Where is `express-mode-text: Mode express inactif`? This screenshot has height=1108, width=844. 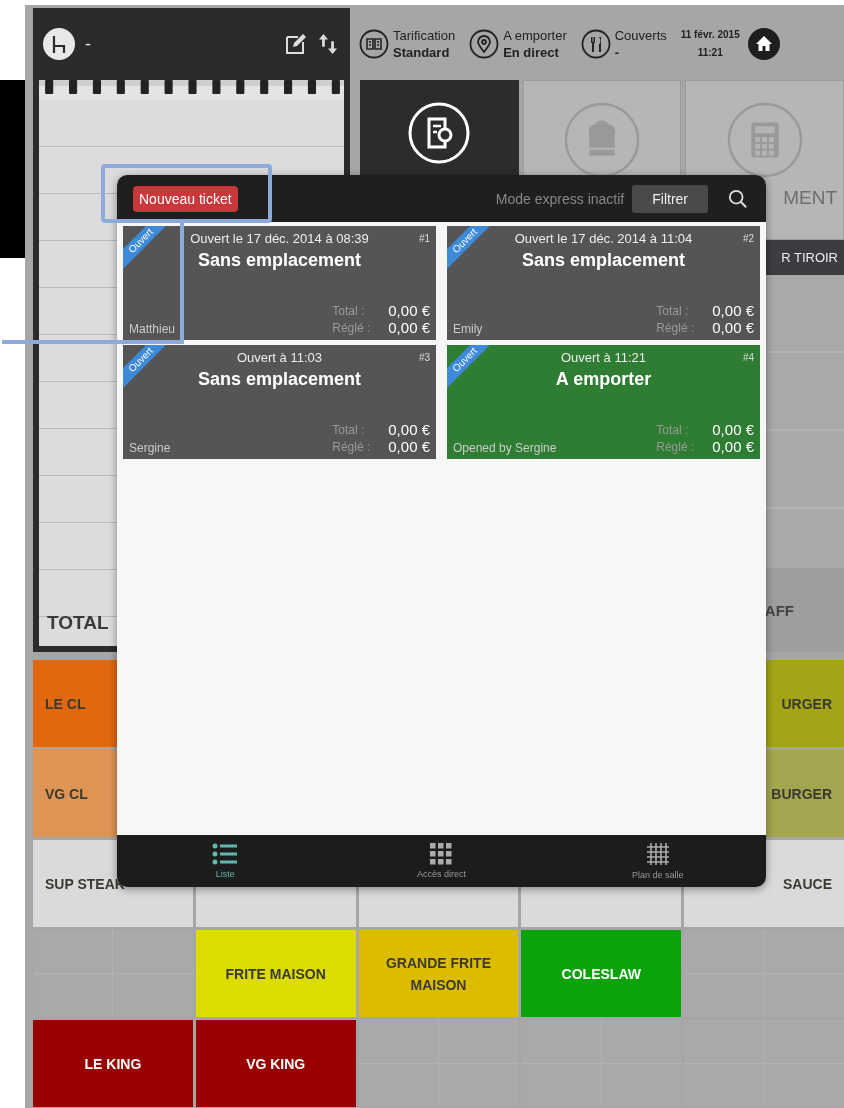 express-mode-text: Mode express inactif is located at coordinates (560, 198).